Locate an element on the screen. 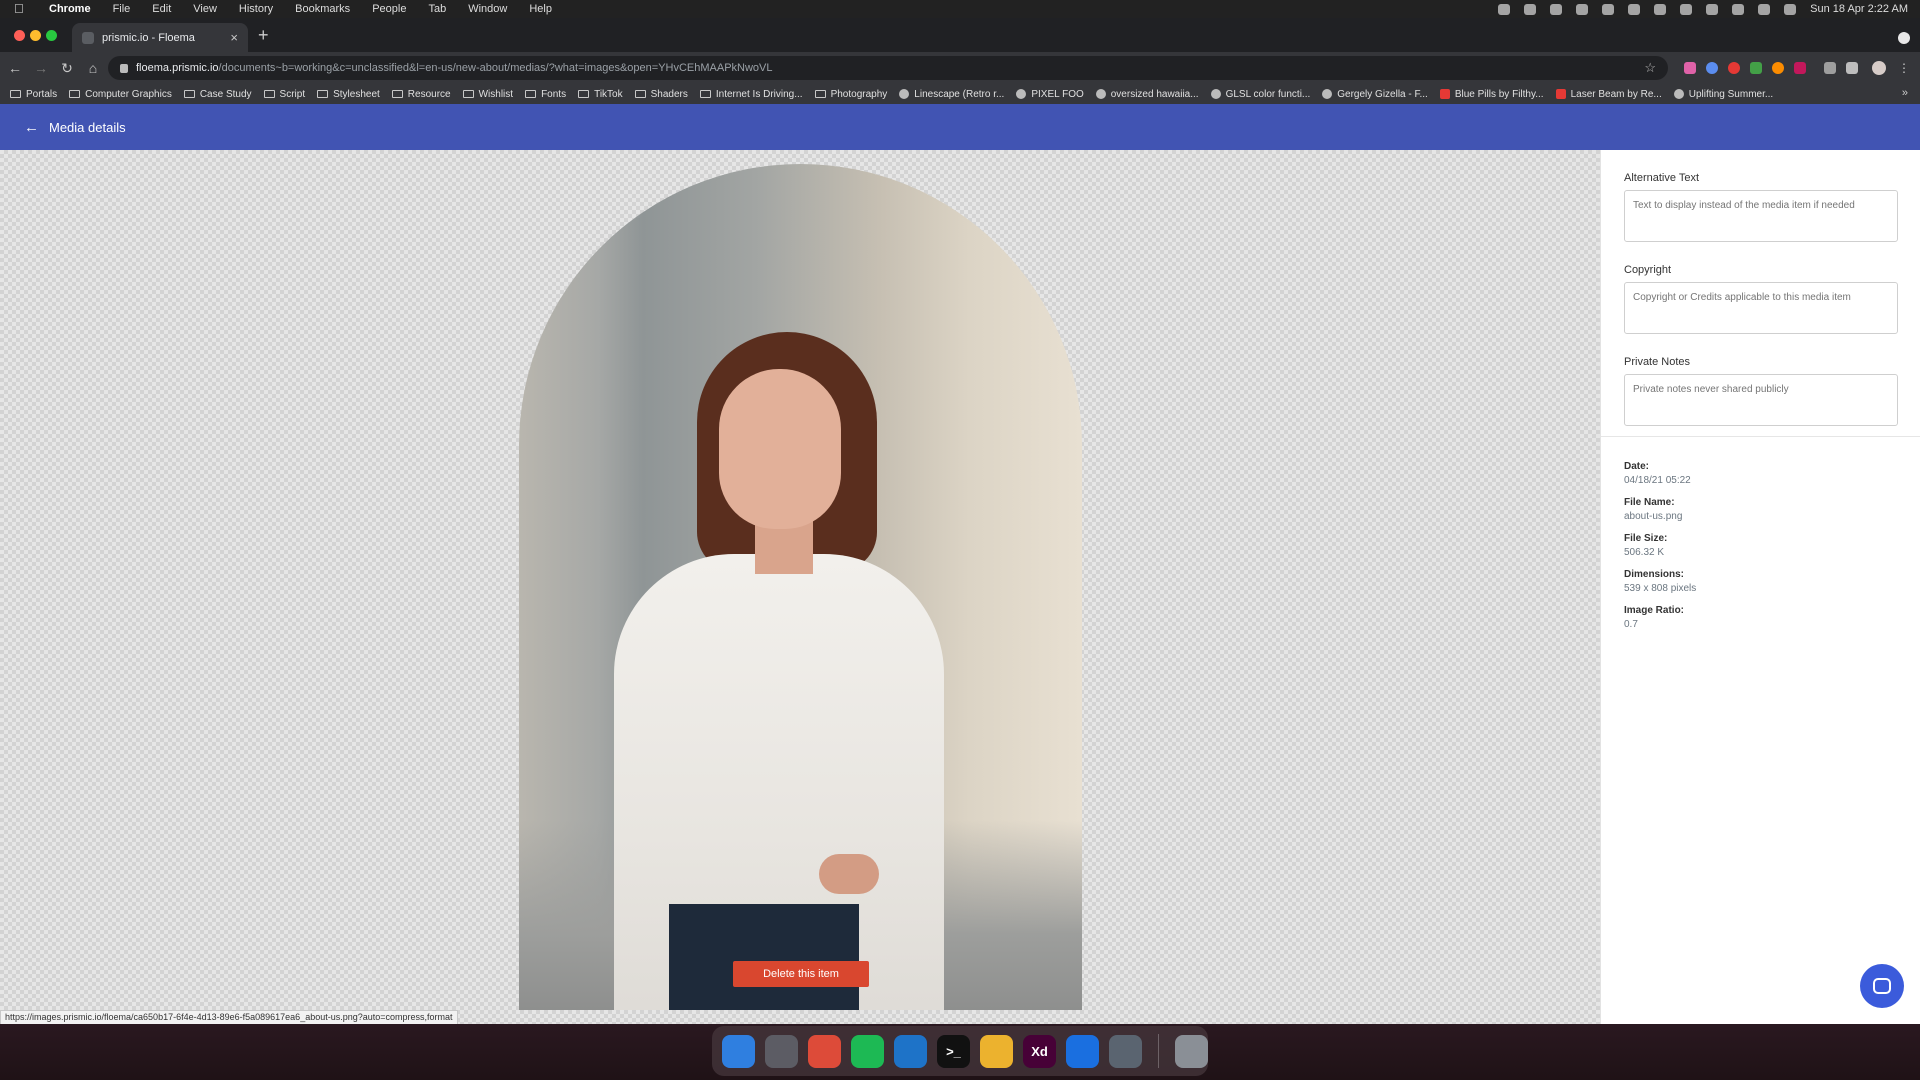 The height and width of the screenshot is (1080, 1920). bookmark-folder-photography: Photography is located at coordinates (850, 94).